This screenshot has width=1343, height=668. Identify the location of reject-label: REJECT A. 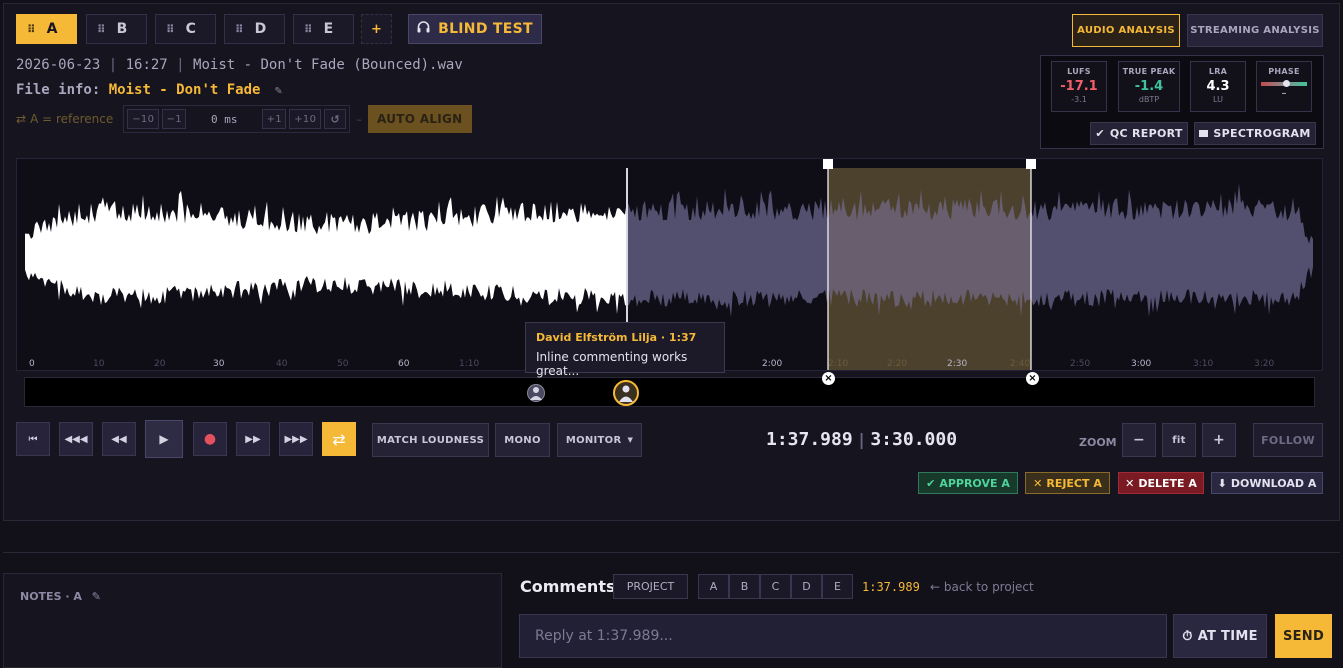
(1074, 483).